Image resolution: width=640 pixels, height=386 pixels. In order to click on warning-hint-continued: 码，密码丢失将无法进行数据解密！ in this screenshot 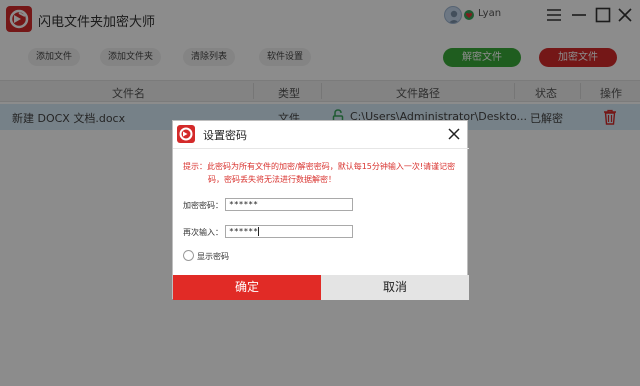, I will do `click(272, 179)`.